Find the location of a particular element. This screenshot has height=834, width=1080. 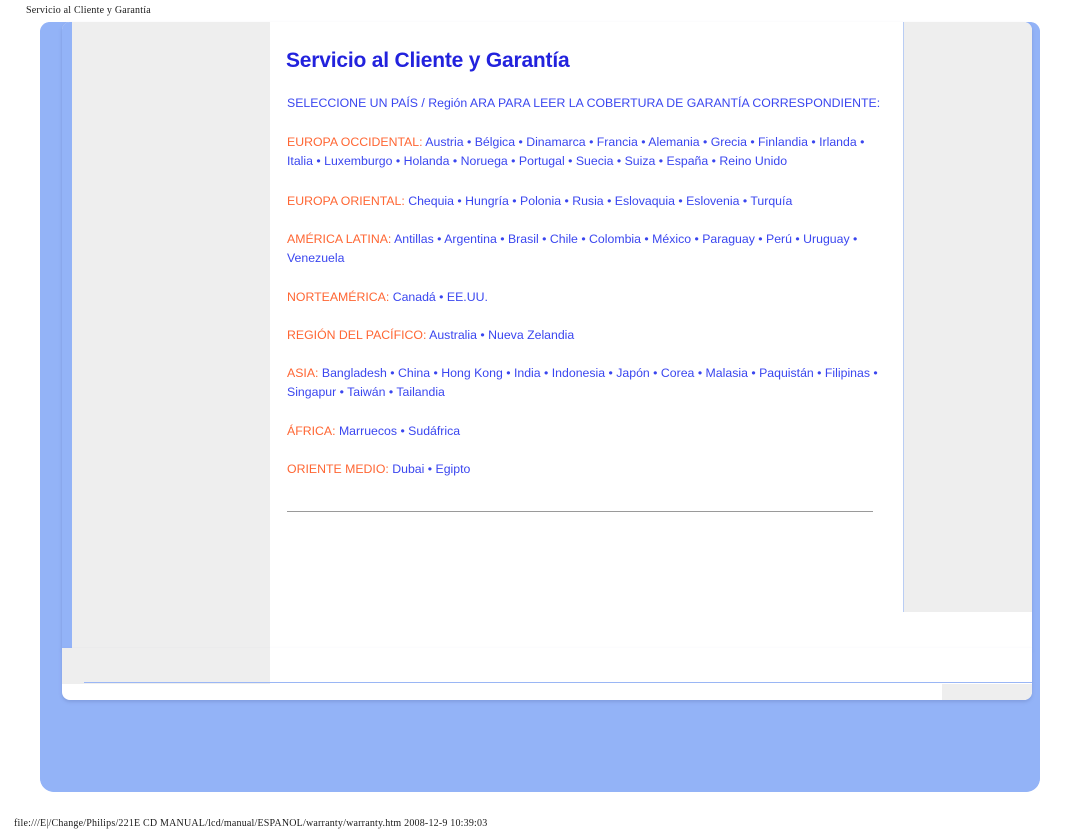

country-link: Austria is located at coordinates (444, 142).